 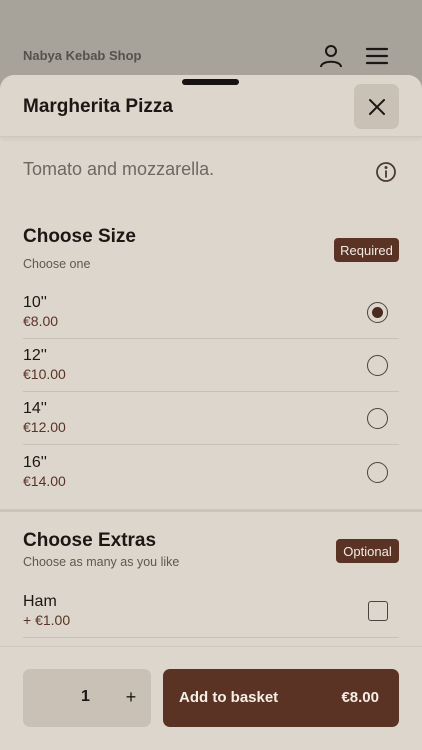 What do you see at coordinates (82, 55) in the screenshot?
I see `shop-name: Nabya Kebab Shop` at bounding box center [82, 55].